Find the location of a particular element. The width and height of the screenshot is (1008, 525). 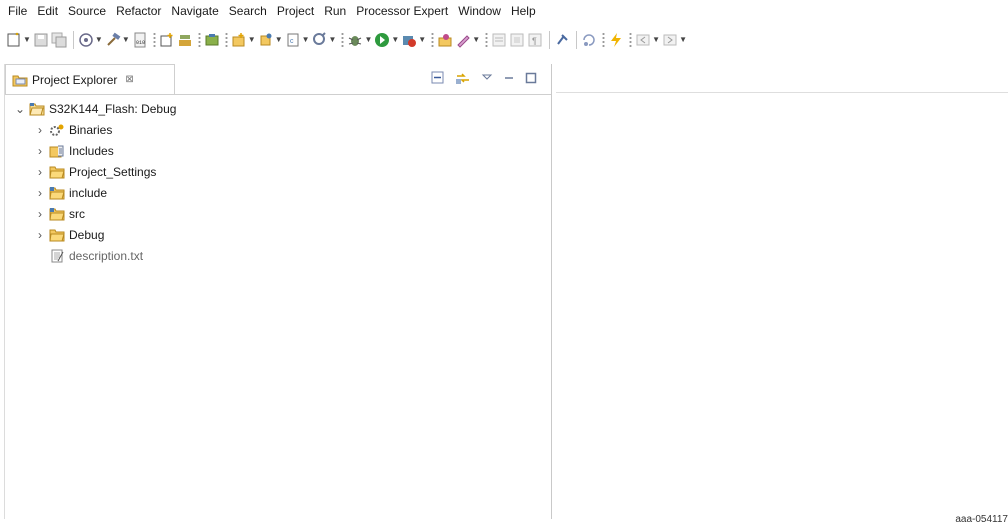

tab-project-explorer: Project Explorer ⊠ is located at coordinates (90, 79).